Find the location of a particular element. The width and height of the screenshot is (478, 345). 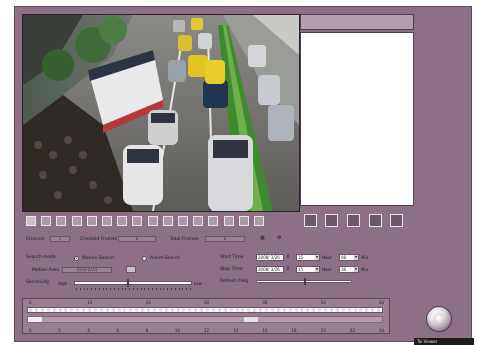

stop-min-select: 38 ▼ is located at coordinates (349, 269).